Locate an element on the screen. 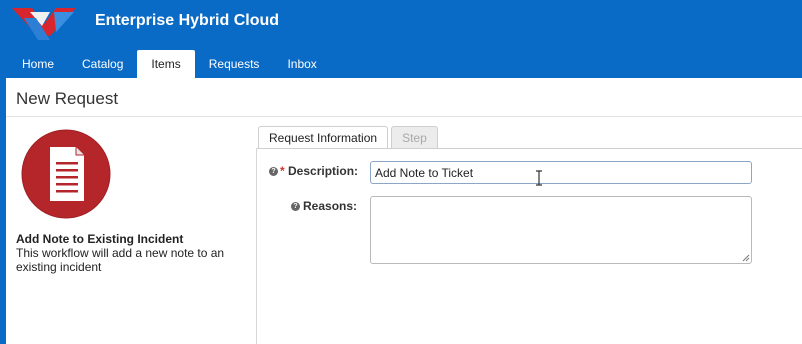 This screenshot has height=344, width=802. tab-request-information: Request Information is located at coordinates (323, 137).